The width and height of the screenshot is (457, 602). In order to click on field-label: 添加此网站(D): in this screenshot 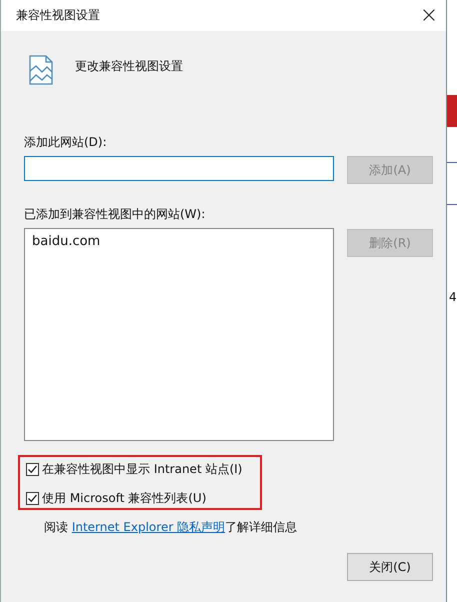, I will do `click(66, 142)`.